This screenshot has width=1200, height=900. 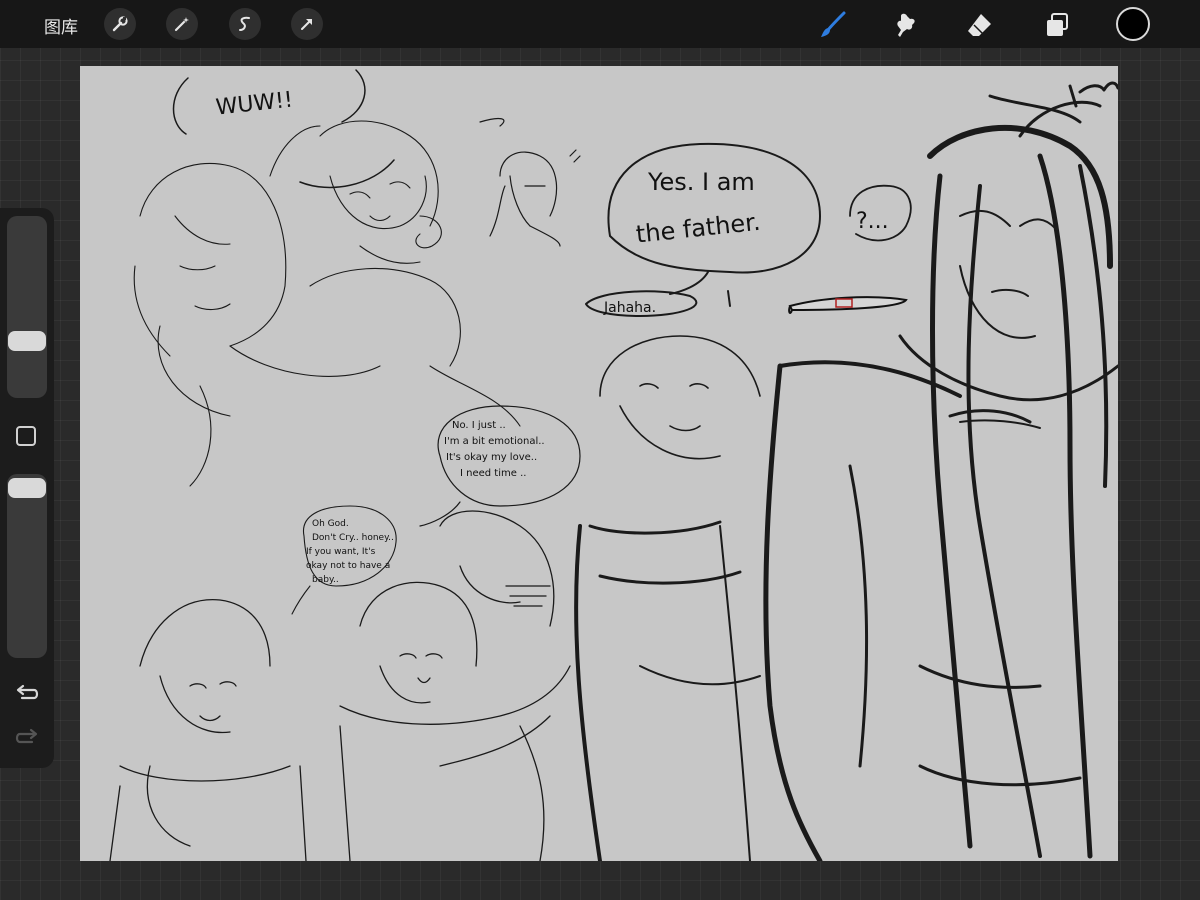 What do you see at coordinates (341, 552) in the screenshot?
I see `bubble-small-line3: If you want, It's` at bounding box center [341, 552].